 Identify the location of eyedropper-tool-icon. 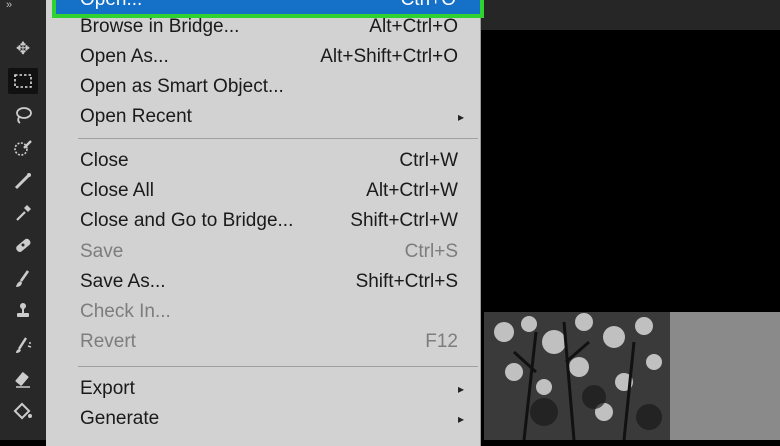
(23, 213).